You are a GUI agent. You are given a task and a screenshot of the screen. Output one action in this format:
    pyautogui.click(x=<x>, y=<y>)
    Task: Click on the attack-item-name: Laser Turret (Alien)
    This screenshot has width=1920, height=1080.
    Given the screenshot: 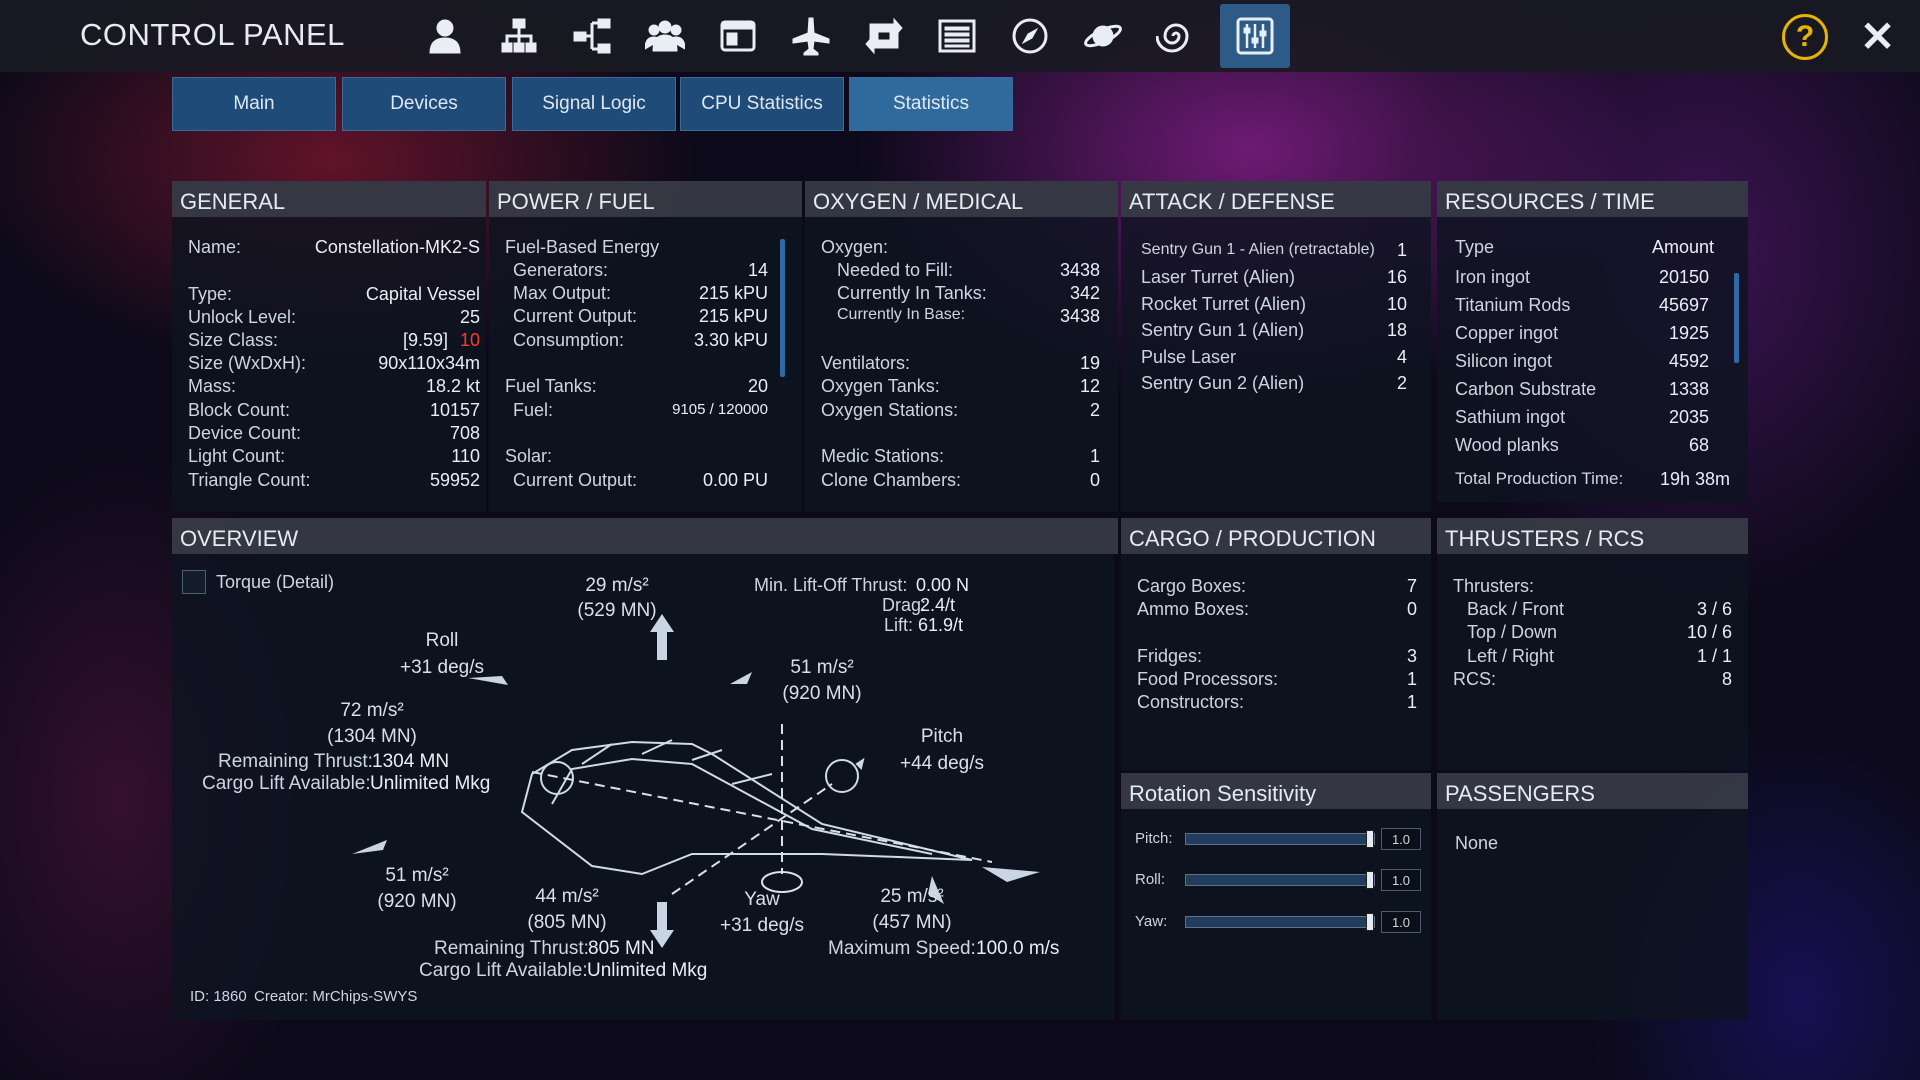 What is the action you would take?
    pyautogui.click(x=1218, y=277)
    